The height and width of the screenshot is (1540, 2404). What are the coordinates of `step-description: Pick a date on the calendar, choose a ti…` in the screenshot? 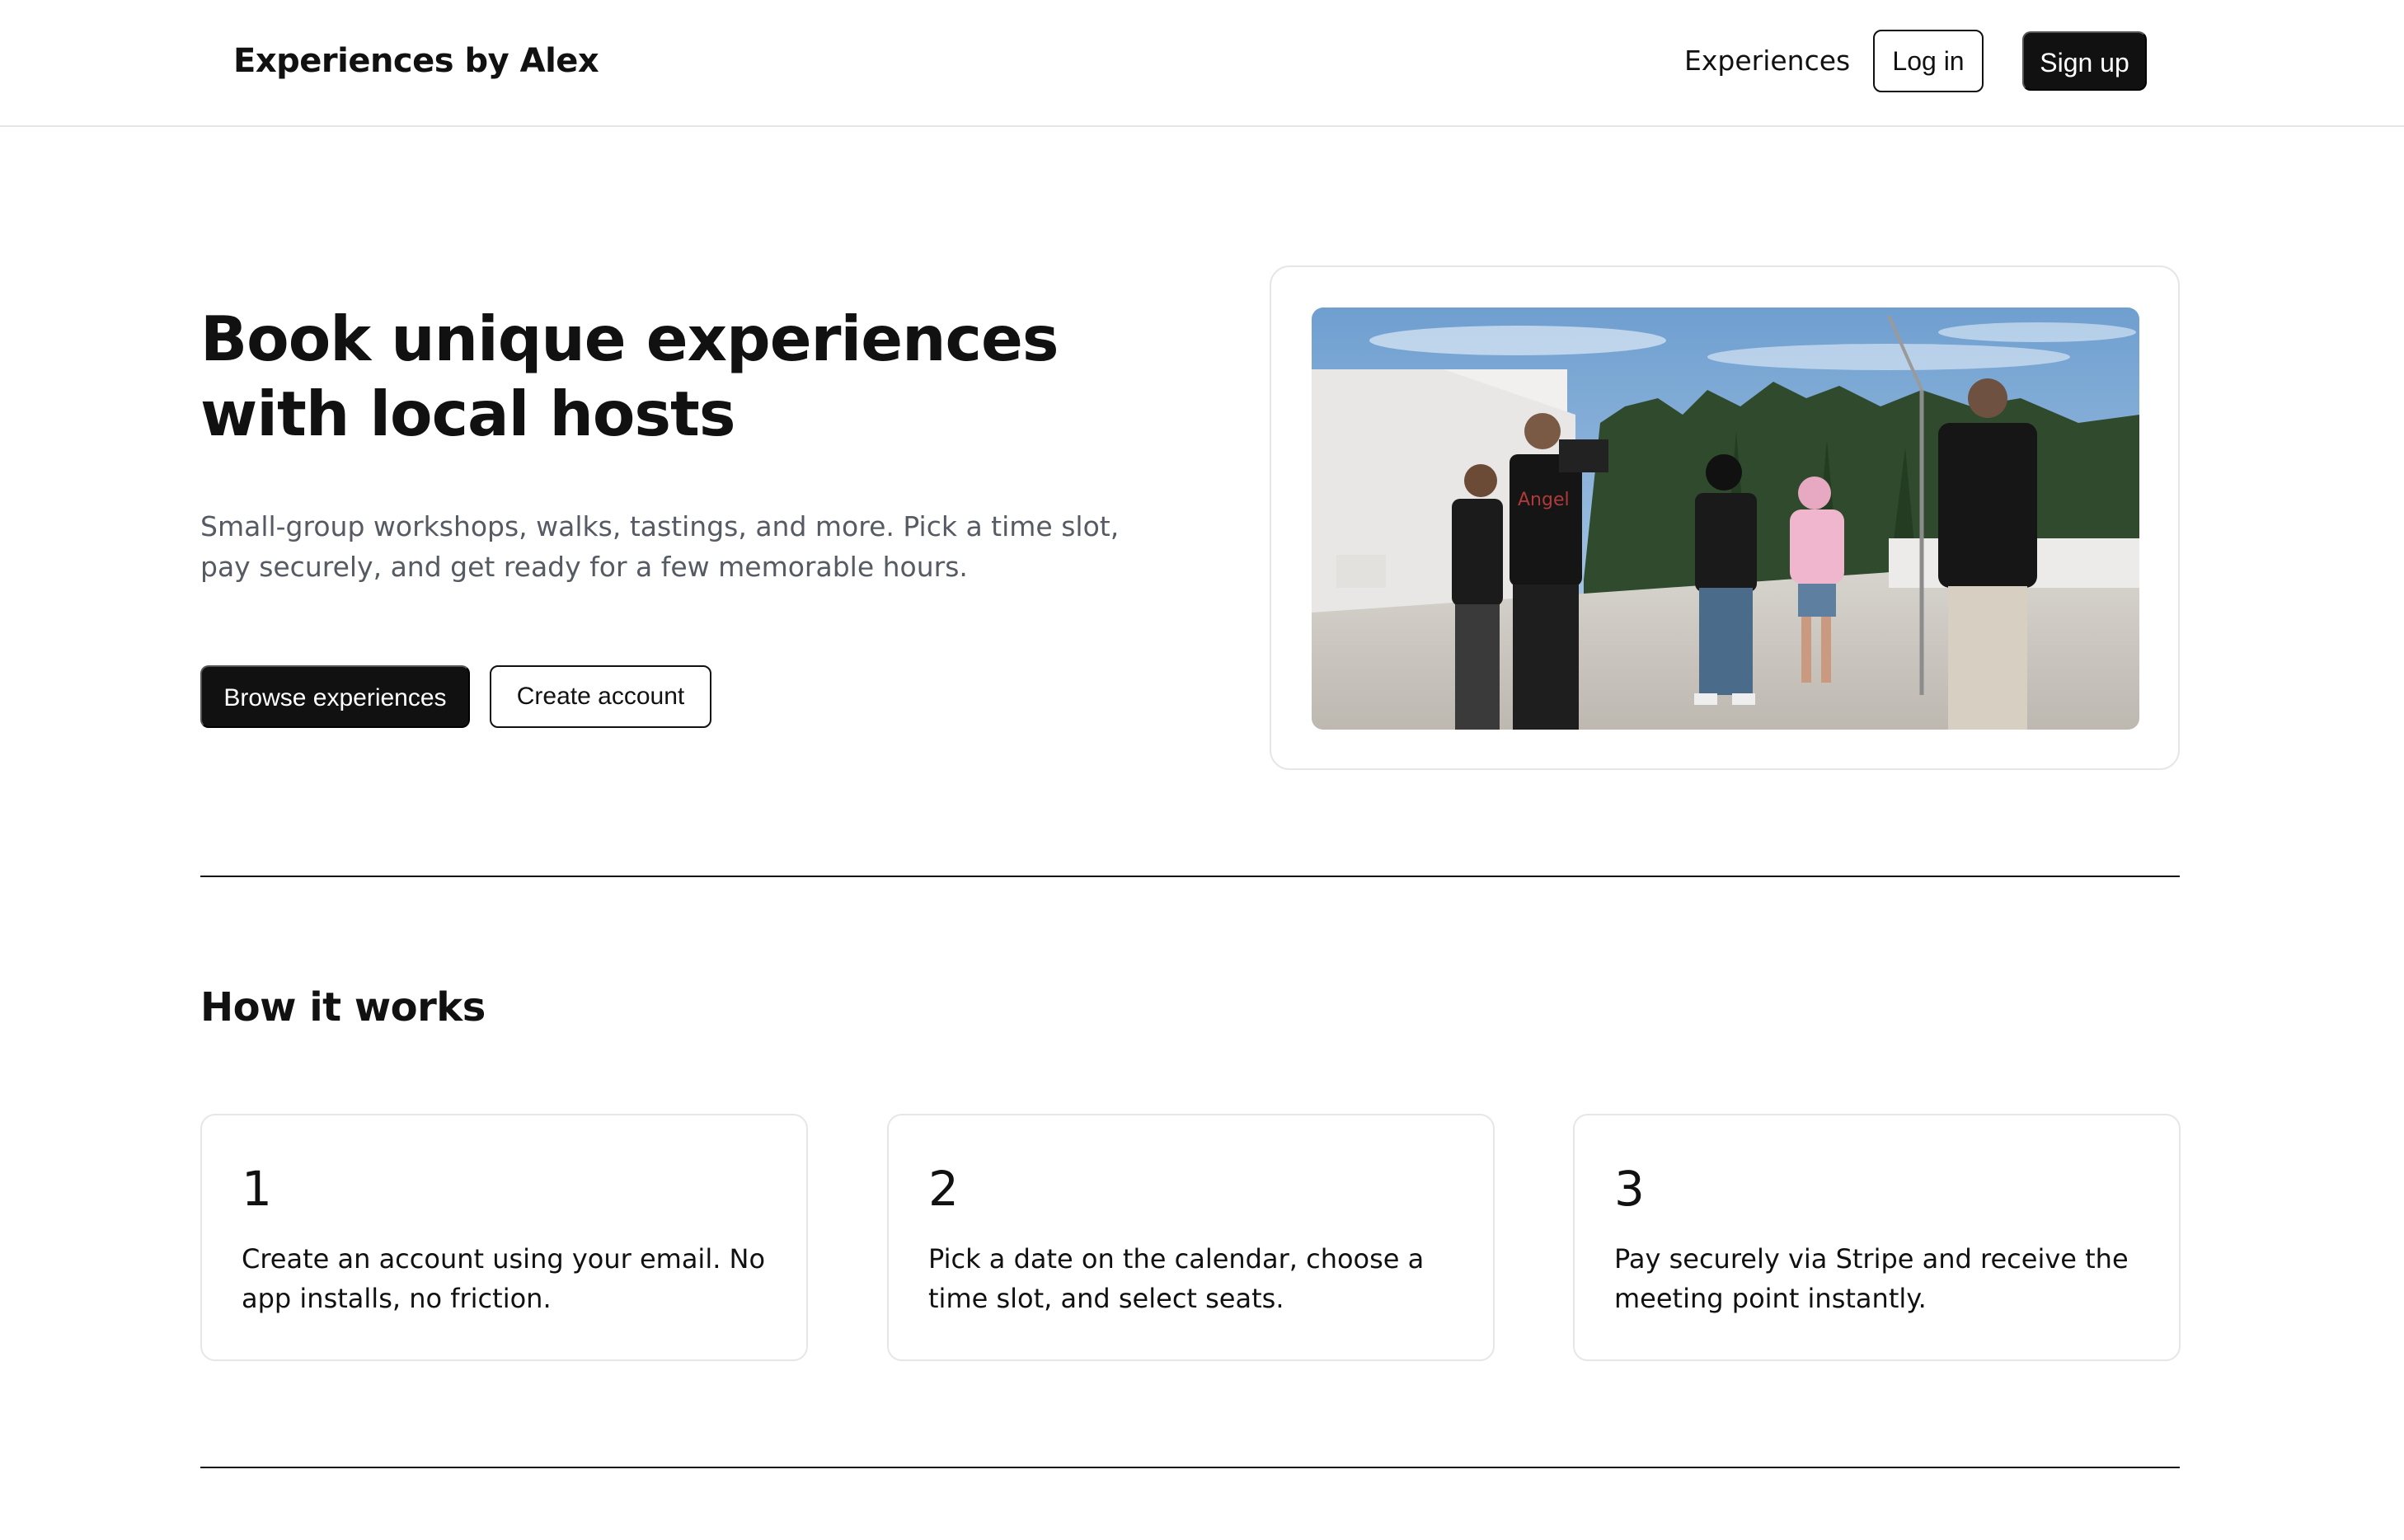 It's located at (1176, 1279).